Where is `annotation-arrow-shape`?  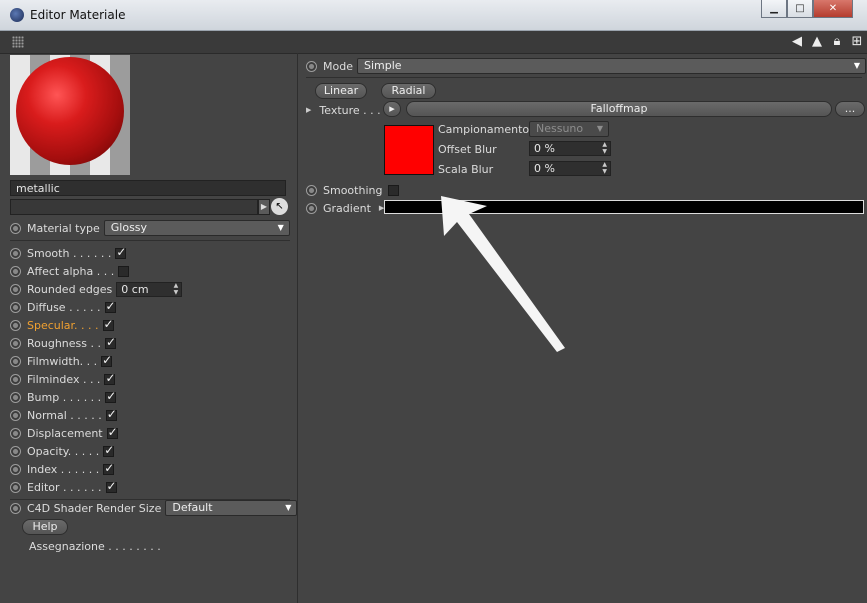 annotation-arrow-shape is located at coordinates (503, 274).